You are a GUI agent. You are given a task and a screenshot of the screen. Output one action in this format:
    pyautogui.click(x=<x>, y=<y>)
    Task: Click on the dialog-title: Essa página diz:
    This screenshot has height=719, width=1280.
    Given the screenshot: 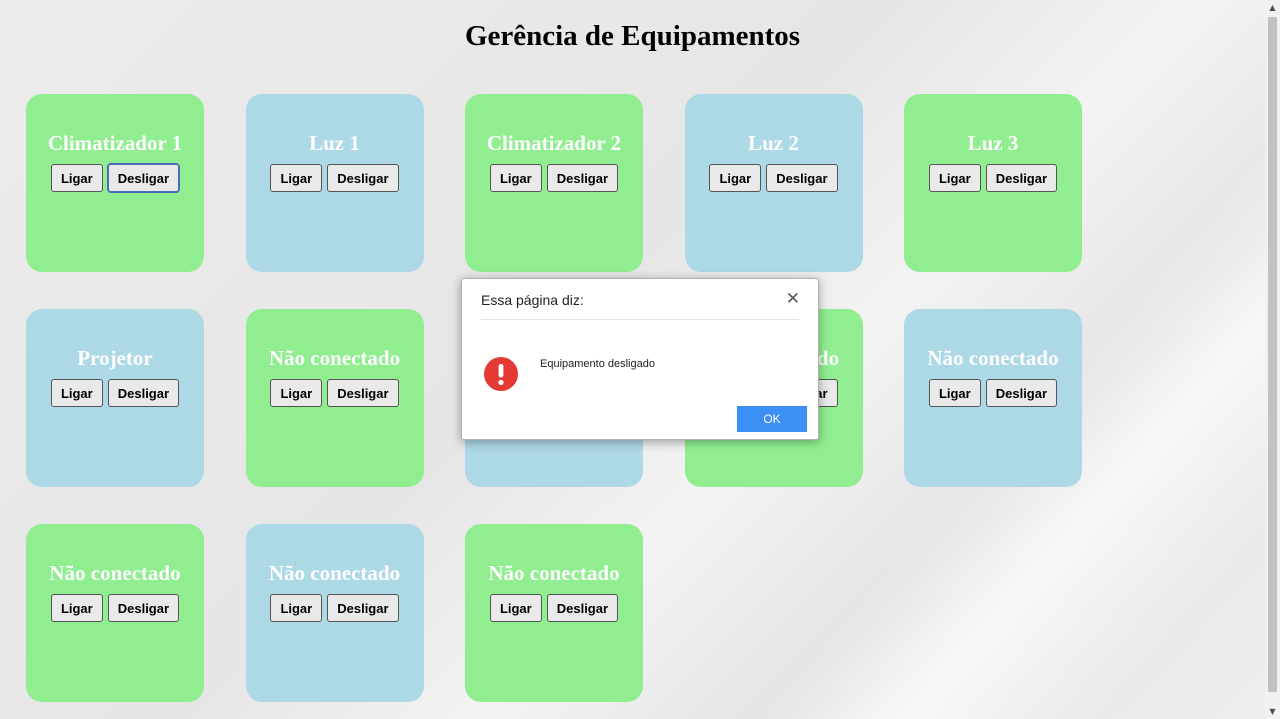 What is the action you would take?
    pyautogui.click(x=532, y=300)
    